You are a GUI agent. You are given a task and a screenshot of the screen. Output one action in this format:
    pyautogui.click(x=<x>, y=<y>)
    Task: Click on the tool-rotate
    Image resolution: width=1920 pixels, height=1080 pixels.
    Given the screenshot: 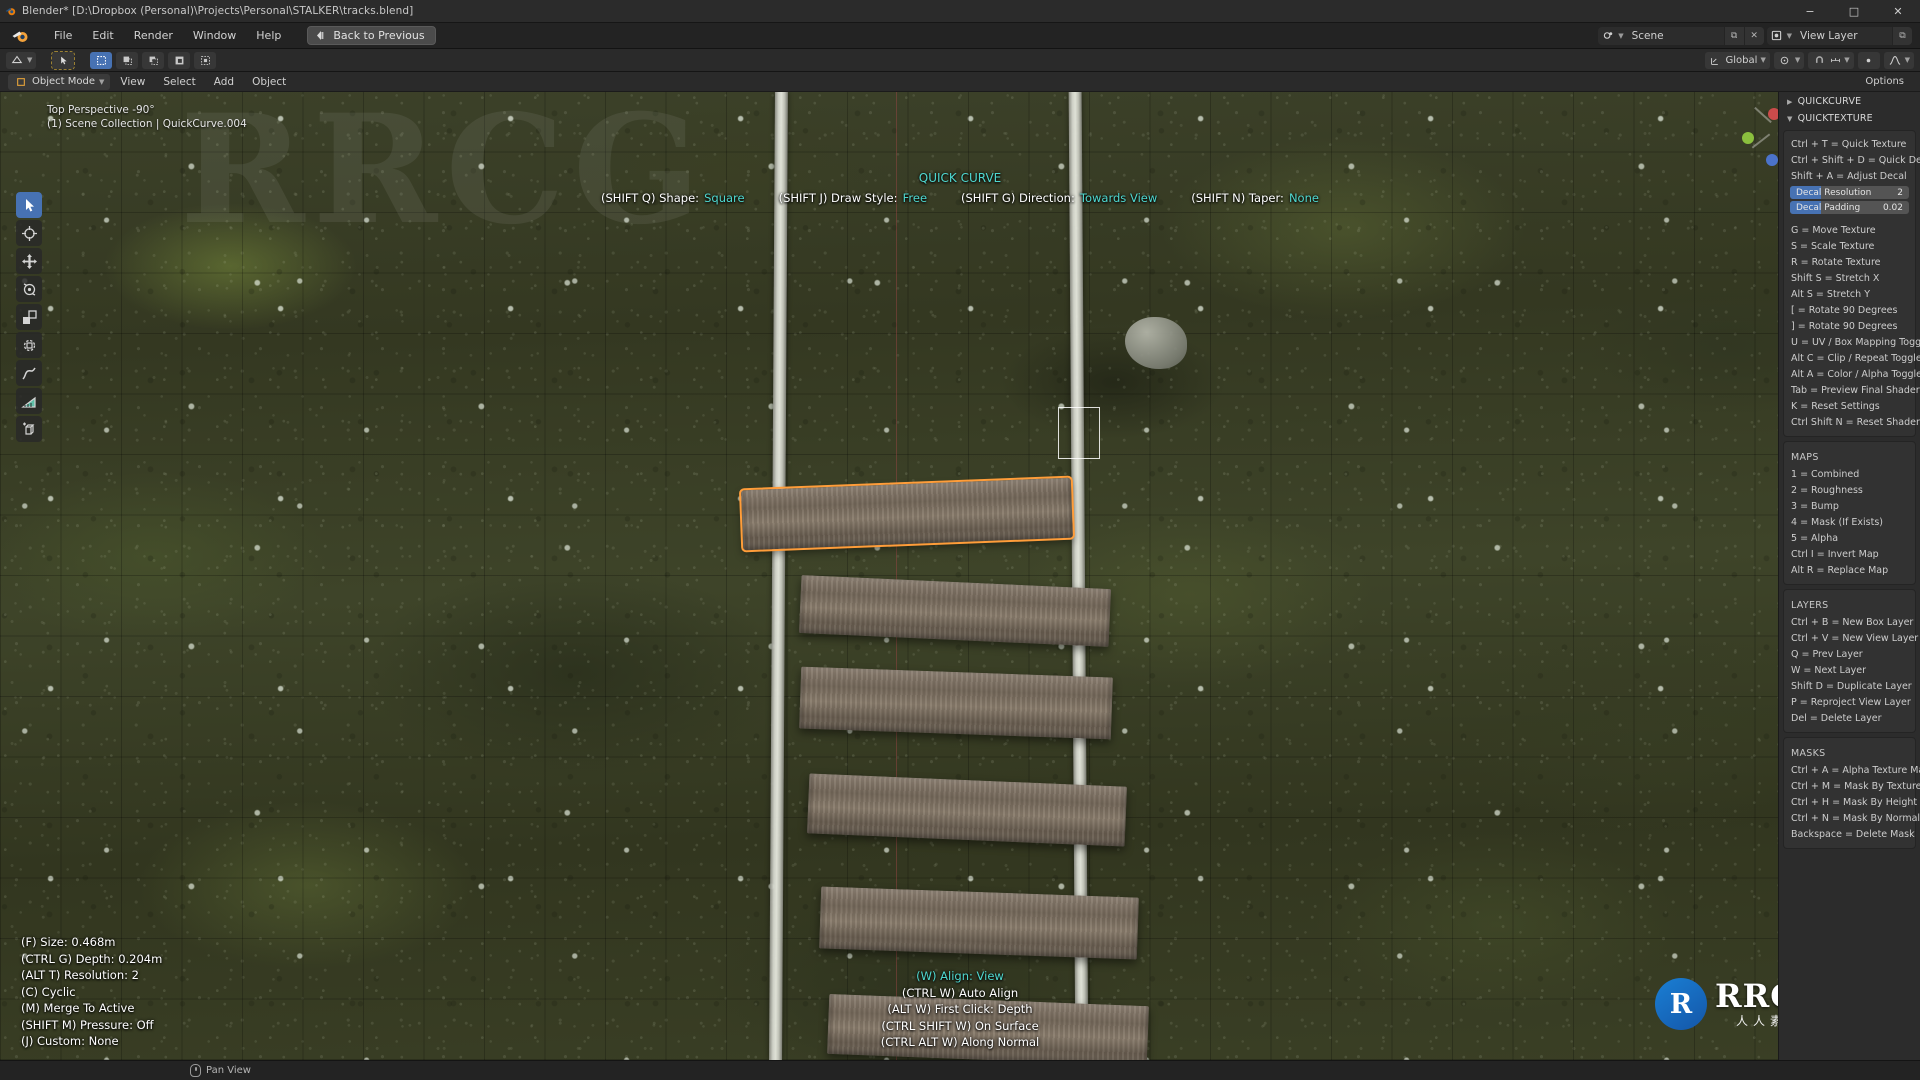 What is the action you would take?
    pyautogui.click(x=29, y=289)
    